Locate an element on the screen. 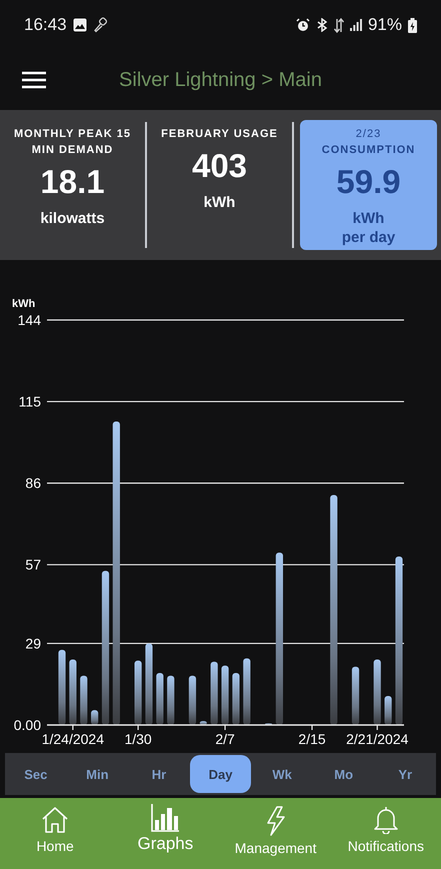  screen-title: Silver Lightning > Main is located at coordinates (220, 80).